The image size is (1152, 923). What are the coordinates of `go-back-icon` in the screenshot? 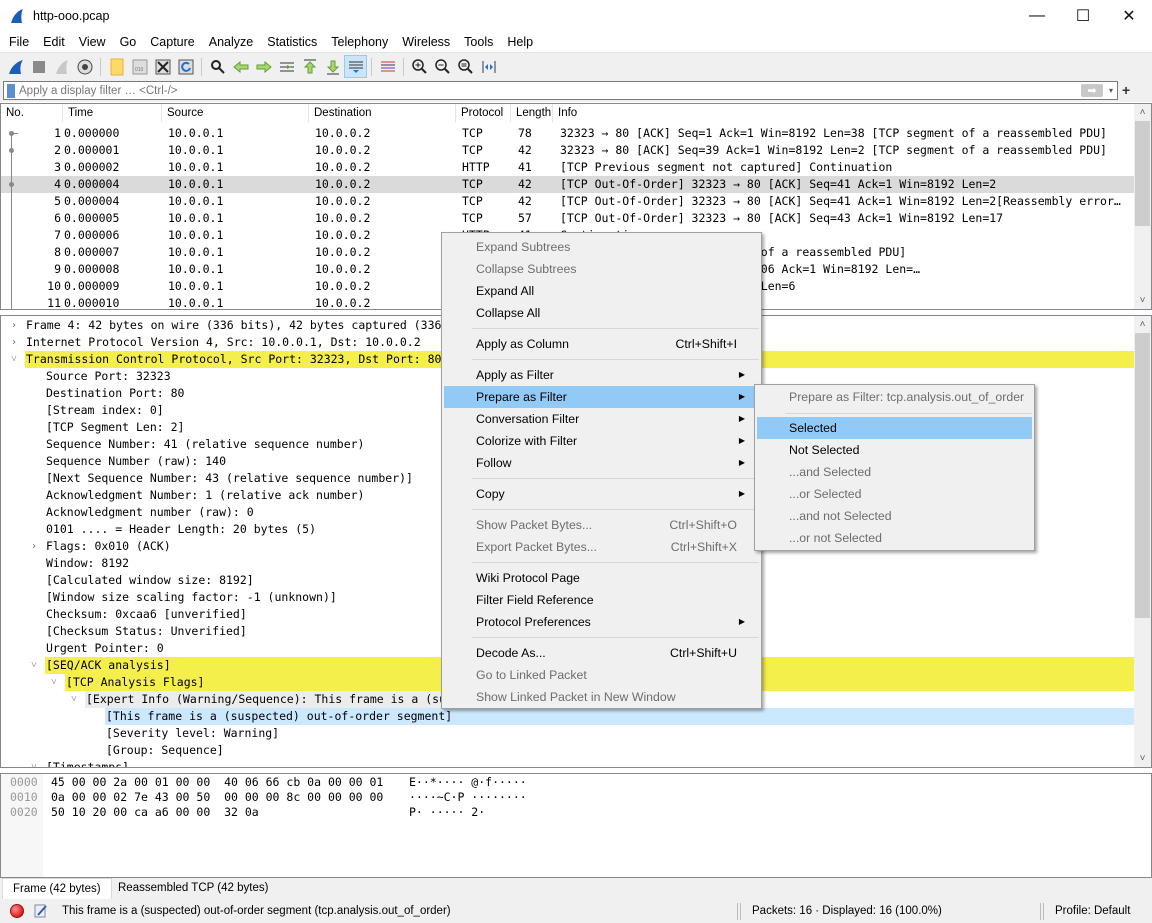 It's located at (240, 66).